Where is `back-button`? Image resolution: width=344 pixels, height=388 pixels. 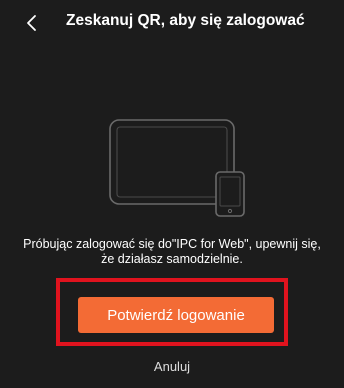 back-button is located at coordinates (33, 23).